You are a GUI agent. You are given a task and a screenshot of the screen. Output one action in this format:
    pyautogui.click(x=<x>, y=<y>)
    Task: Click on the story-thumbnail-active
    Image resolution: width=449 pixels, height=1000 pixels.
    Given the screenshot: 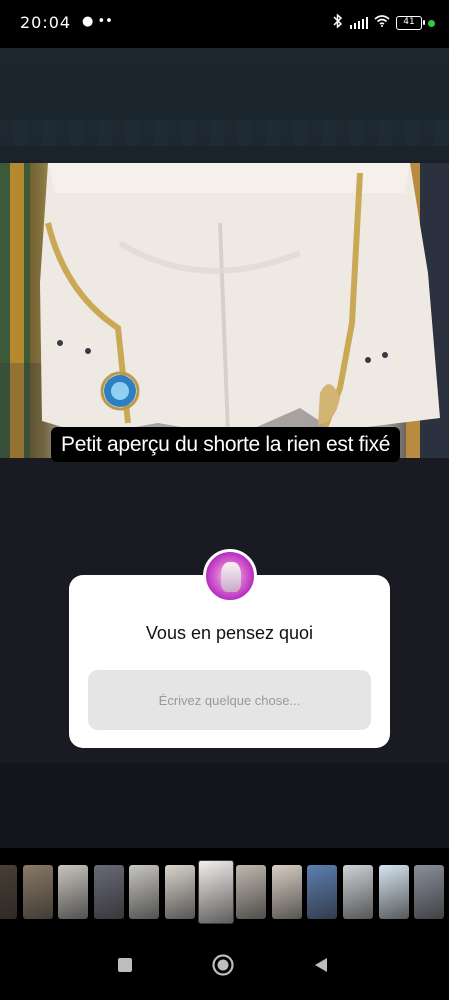 What is the action you would take?
    pyautogui.click(x=215, y=892)
    